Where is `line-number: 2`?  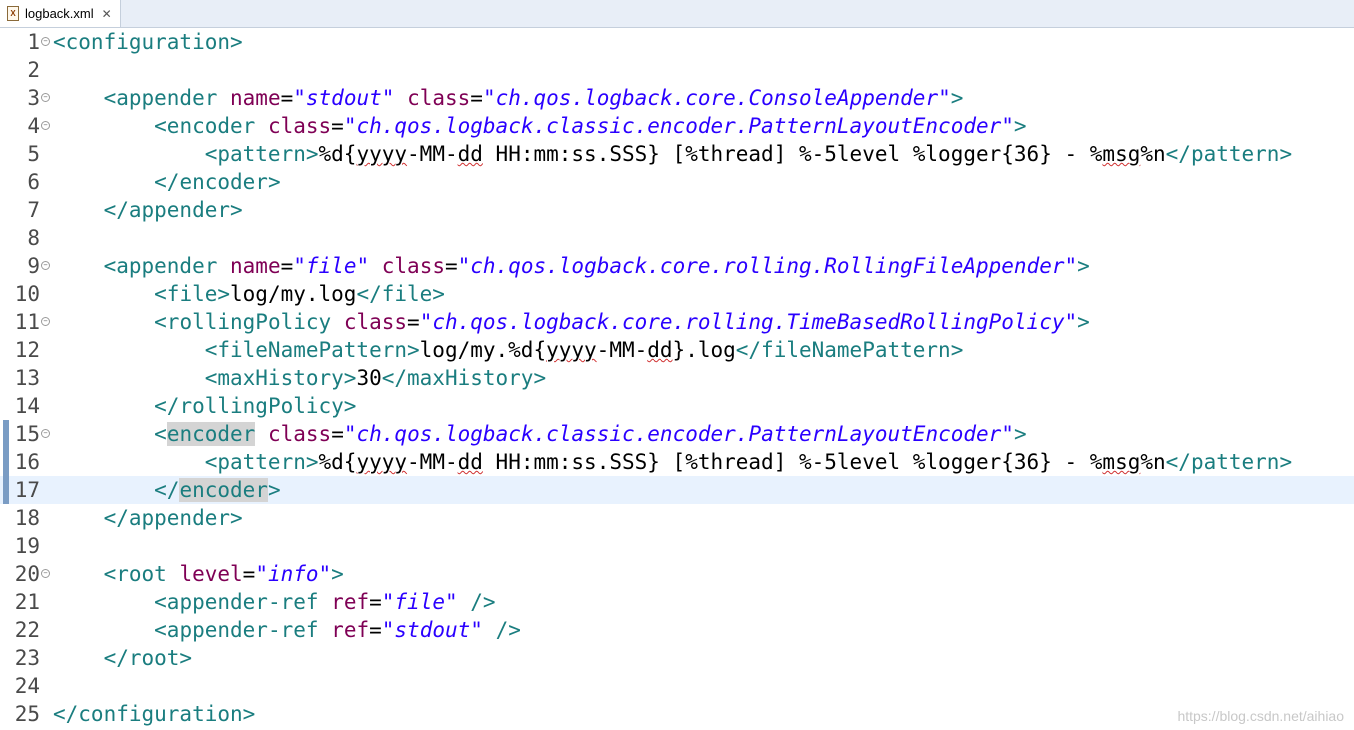
line-number: 2 is located at coordinates (33, 70).